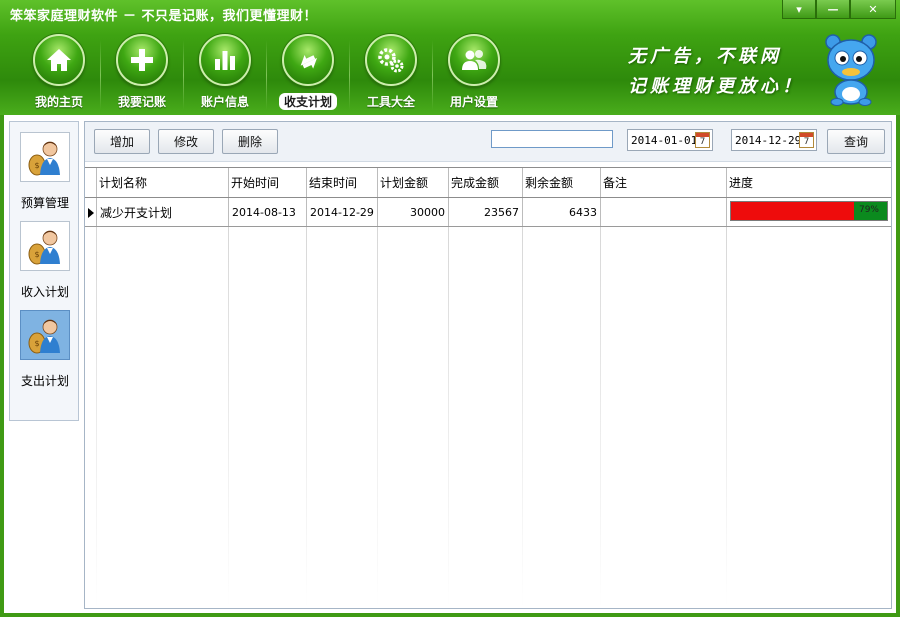 Image resolution: width=900 pixels, height=617 pixels. I want to click on nav-label: 工具大全, so click(390, 102).